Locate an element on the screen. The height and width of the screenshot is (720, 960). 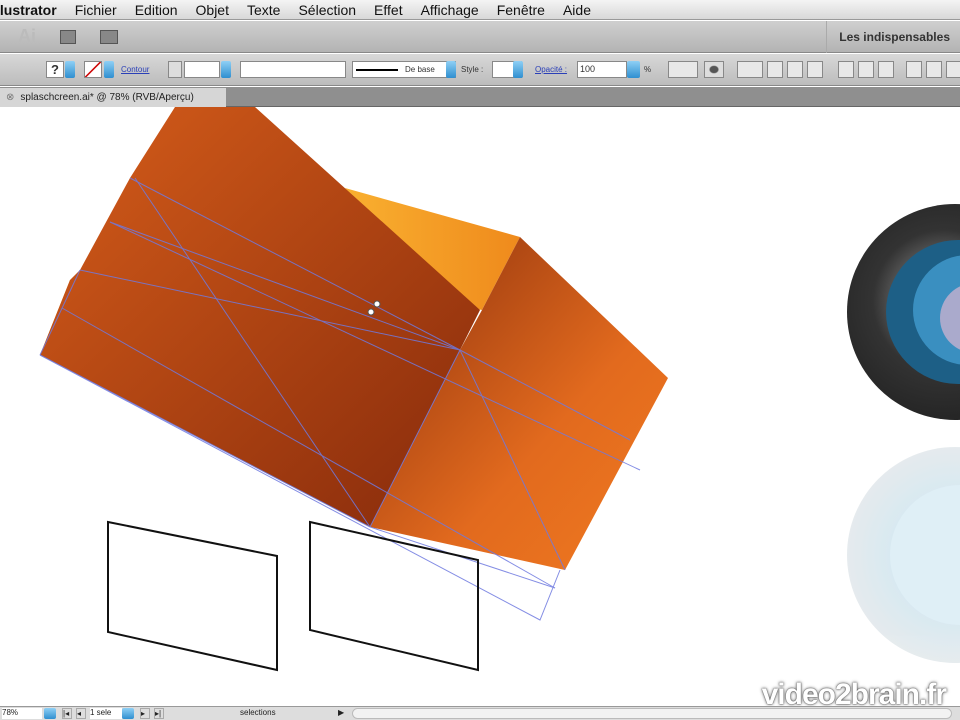
zoom-level: 78% is located at coordinates (22, 713).